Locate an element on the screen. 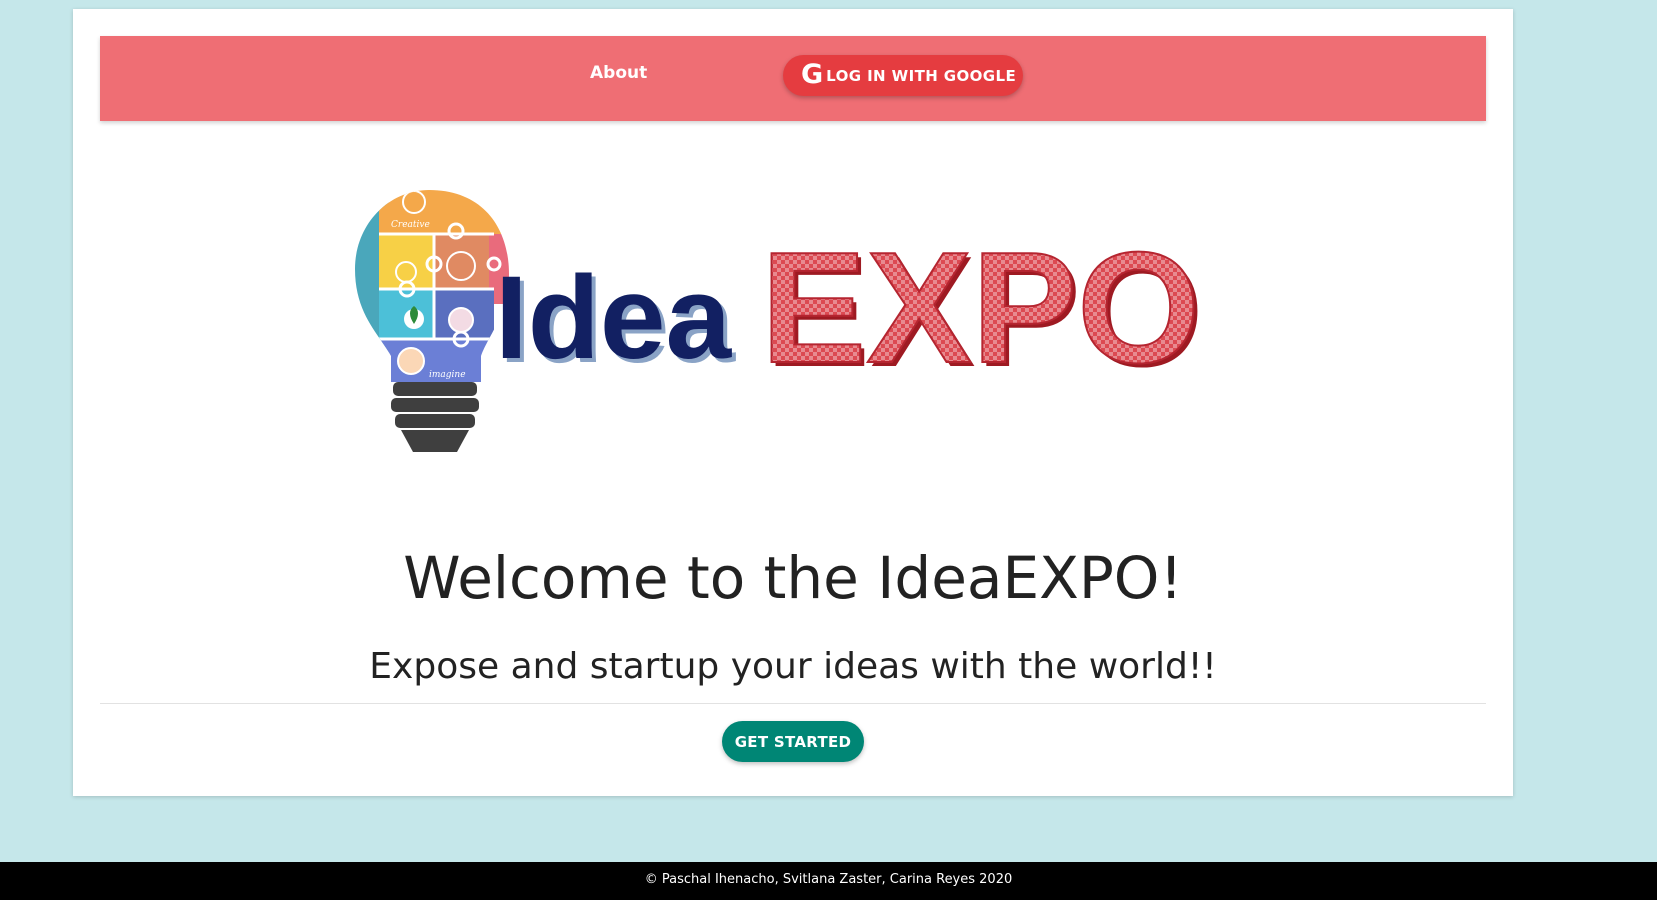 The height and width of the screenshot is (900, 1657). divider is located at coordinates (793, 703).